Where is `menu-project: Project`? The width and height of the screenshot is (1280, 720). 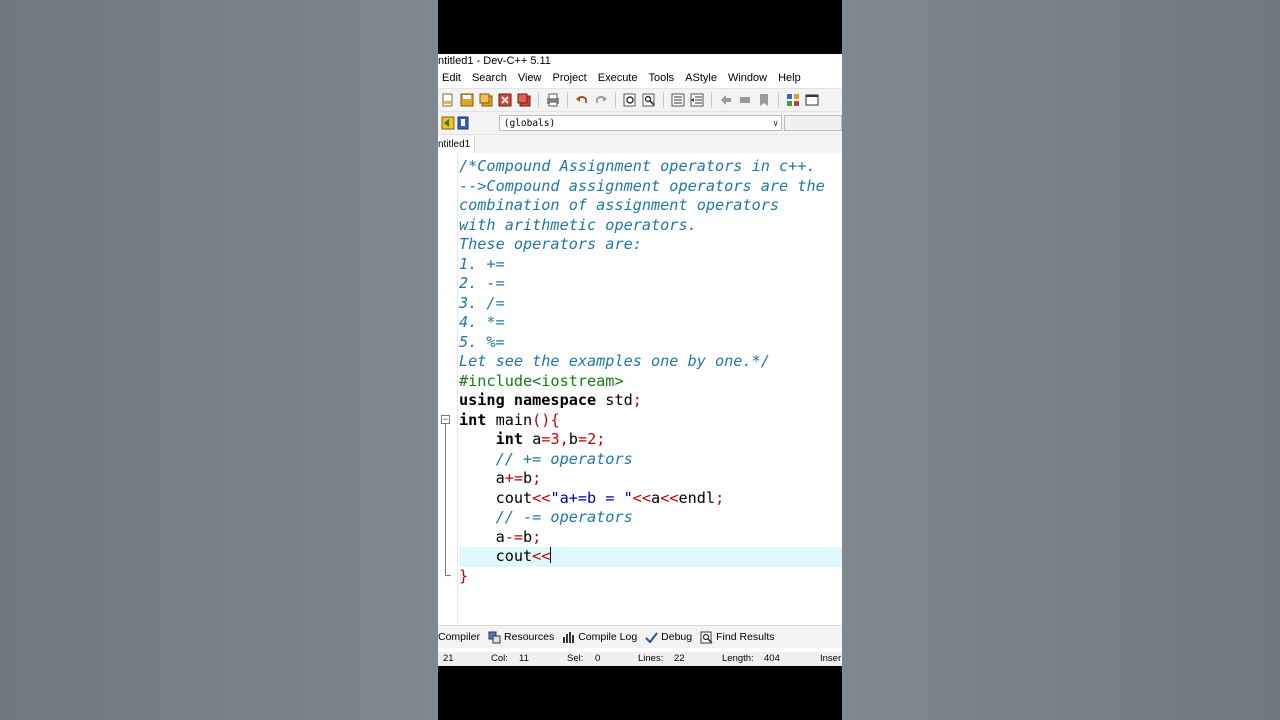 menu-project: Project is located at coordinates (569, 78).